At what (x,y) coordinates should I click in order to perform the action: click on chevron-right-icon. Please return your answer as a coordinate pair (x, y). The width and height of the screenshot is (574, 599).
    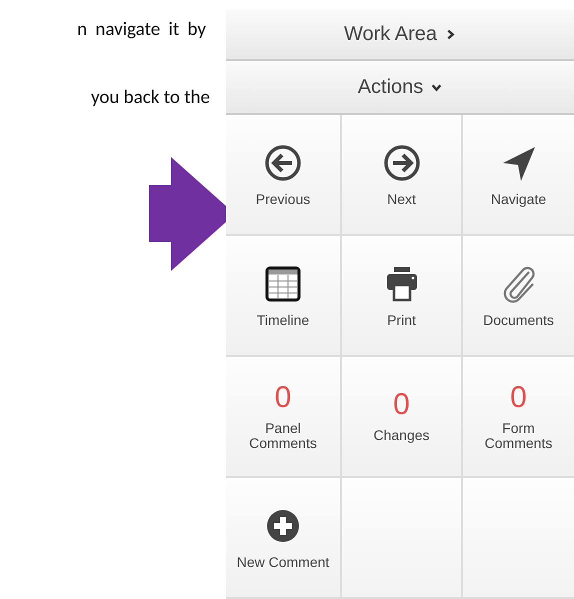
    Looking at the image, I should click on (450, 34).